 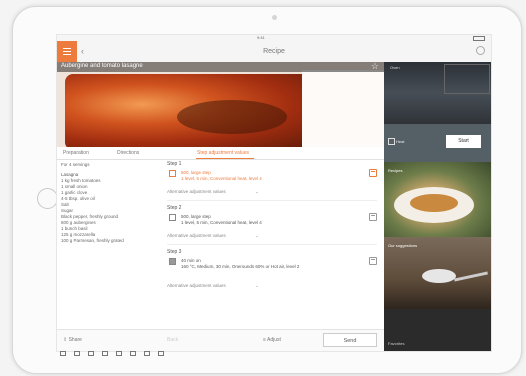 I want to click on dish-shadow, so click(x=232, y=117).